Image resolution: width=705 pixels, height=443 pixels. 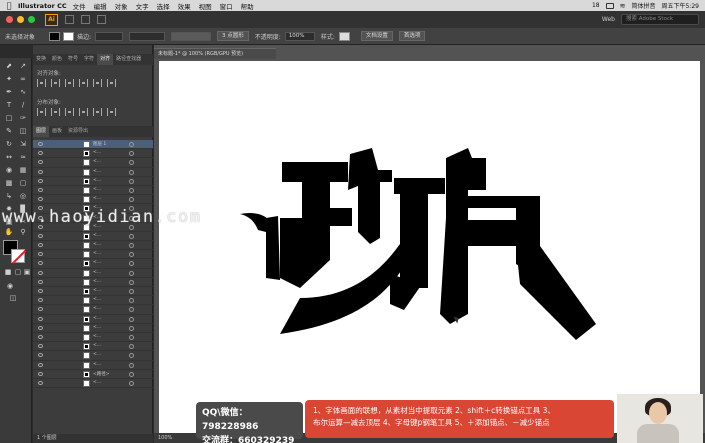 What do you see at coordinates (412, 36) in the screenshot?
I see `preferences-button: 首选项` at bounding box center [412, 36].